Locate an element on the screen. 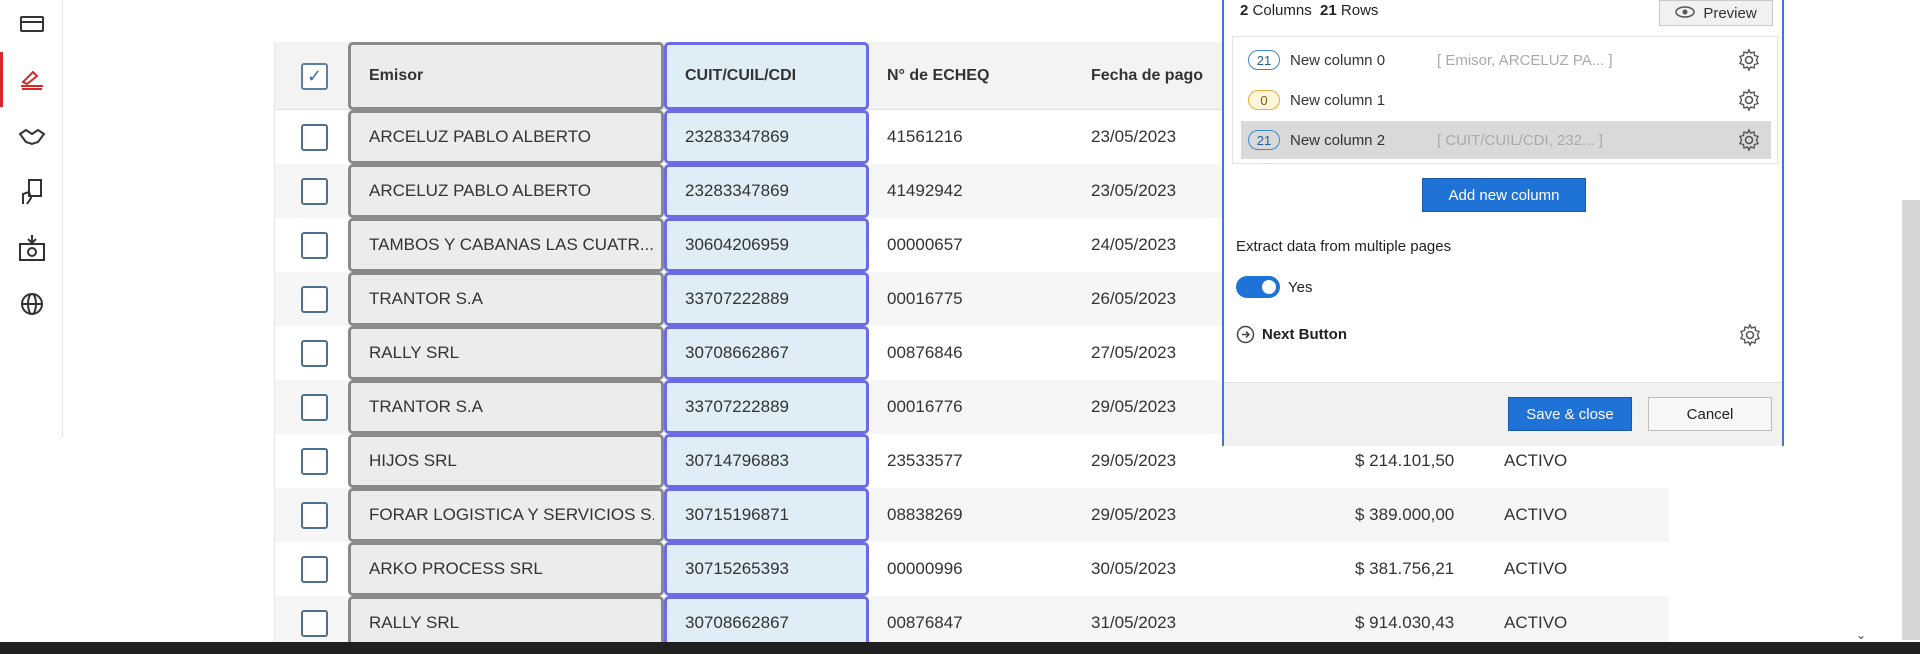  column-list-item: 21 New column 2 [ CUIT/CUIL/CDI, 232... ] is located at coordinates (1506, 140).